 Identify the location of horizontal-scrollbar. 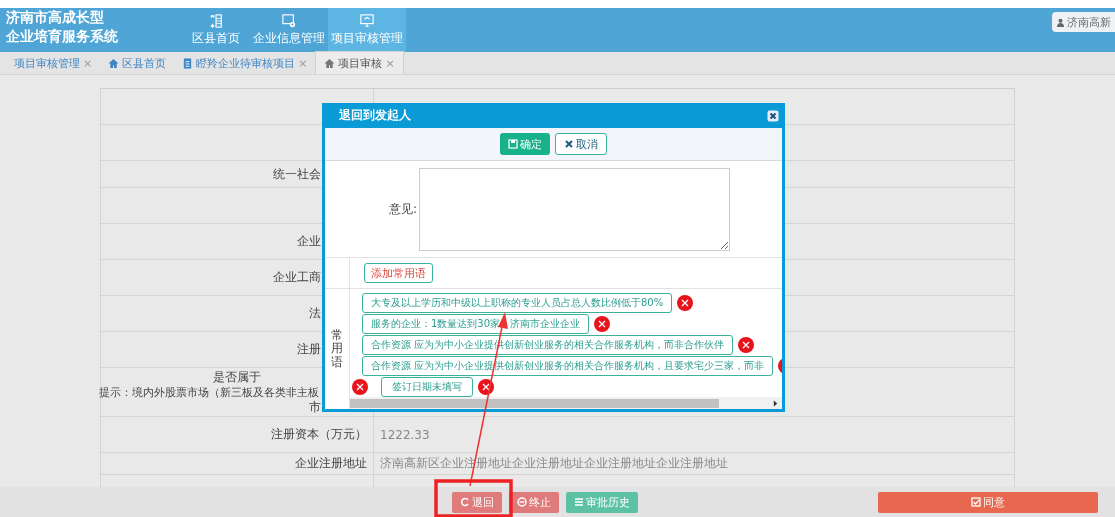
(566, 403).